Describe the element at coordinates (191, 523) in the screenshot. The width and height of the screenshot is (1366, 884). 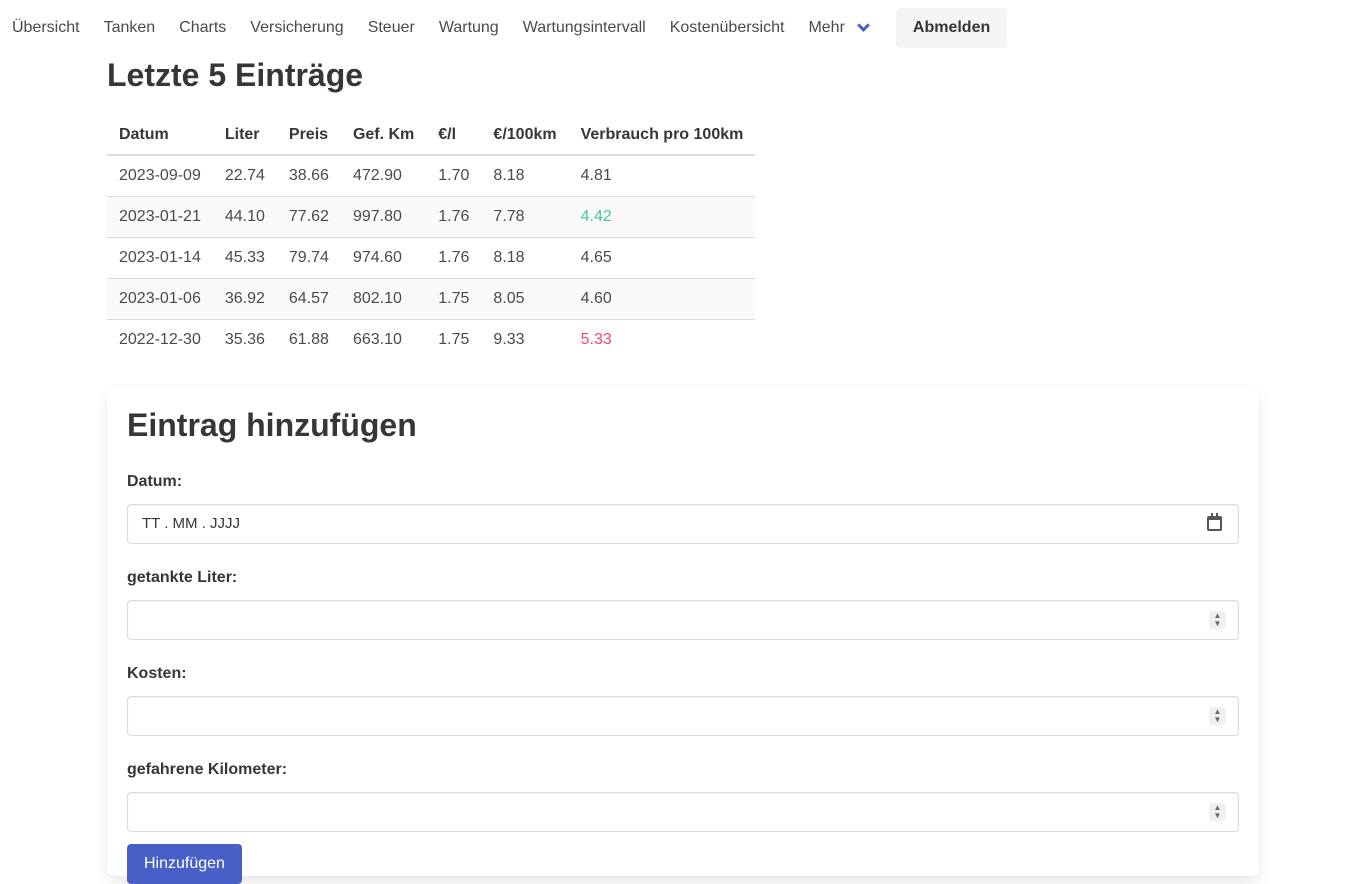
I see `date-placeholder: TT . MM . JJJJ` at that location.